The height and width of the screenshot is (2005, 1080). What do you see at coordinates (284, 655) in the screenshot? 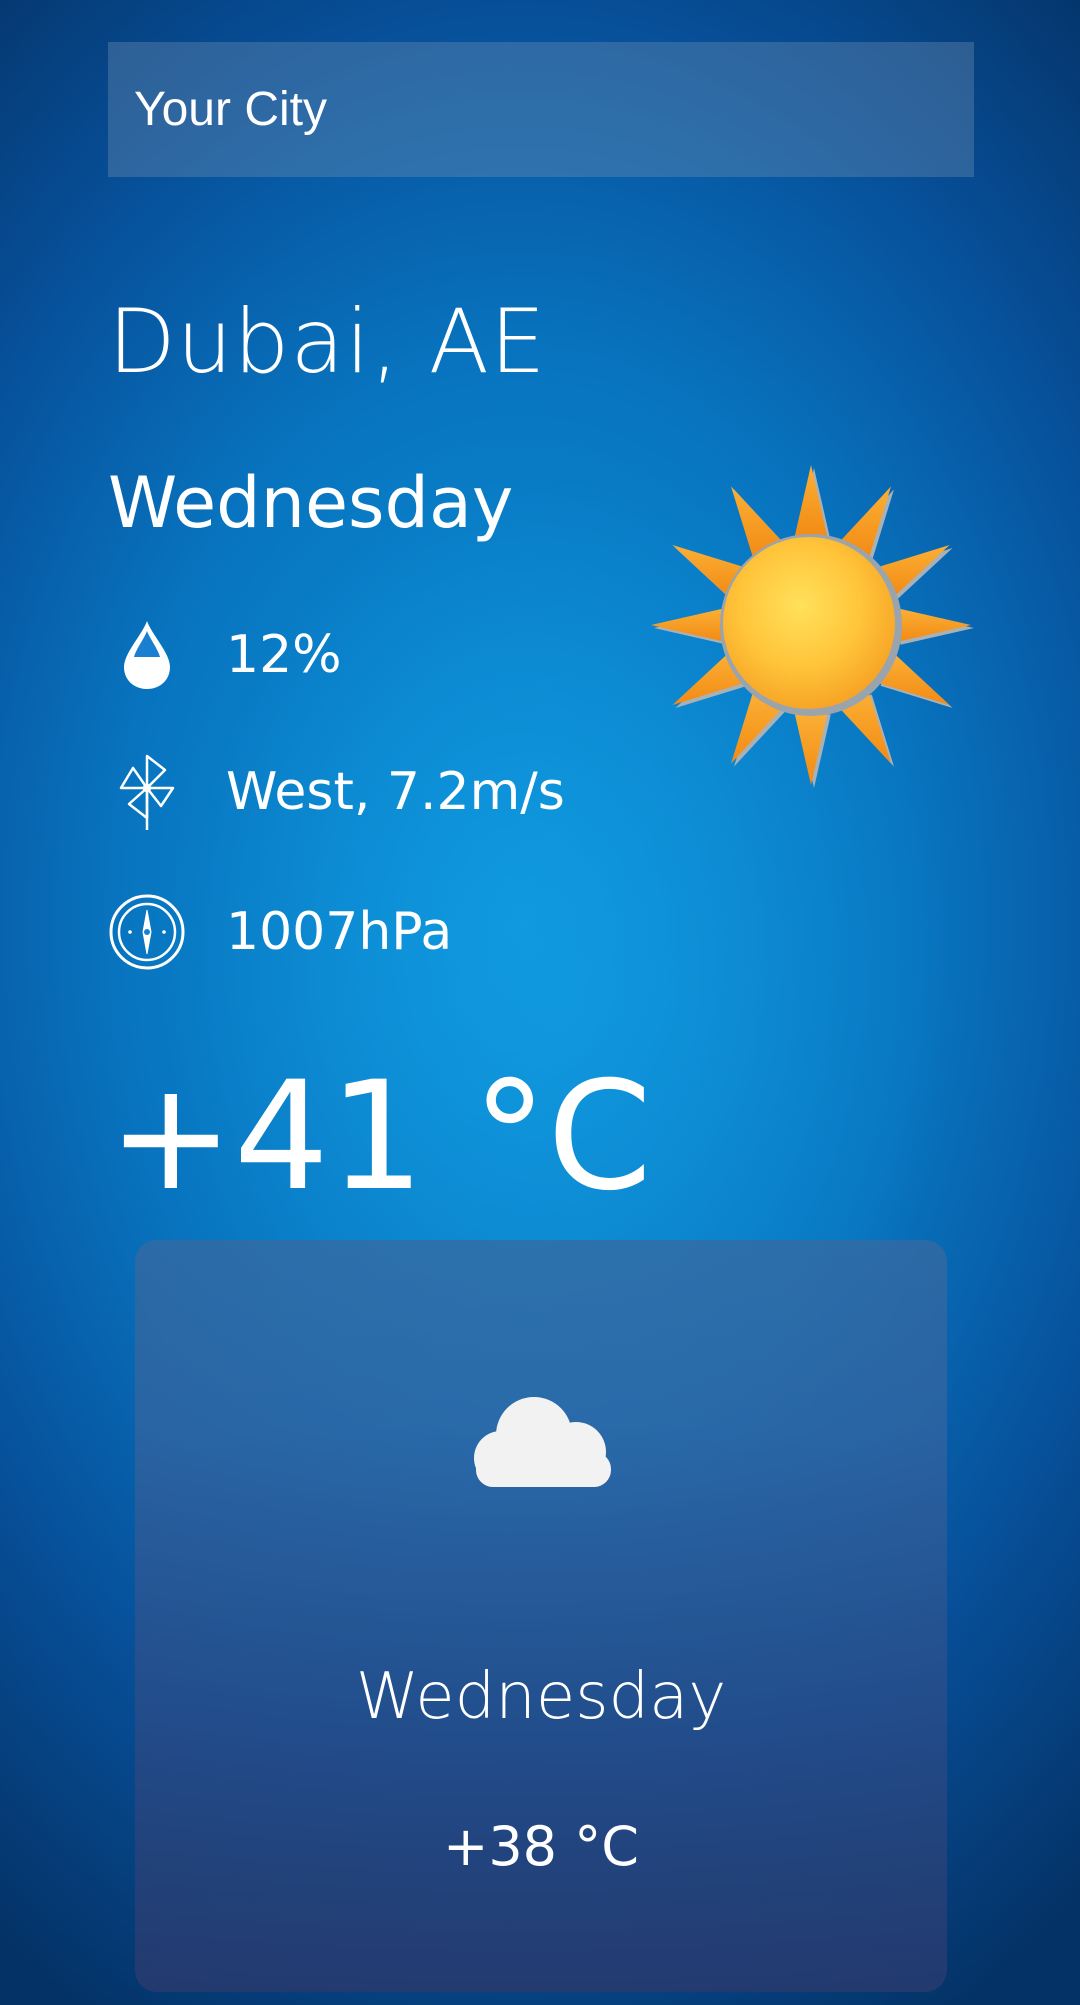
I see `humidity-value: 12%` at bounding box center [284, 655].